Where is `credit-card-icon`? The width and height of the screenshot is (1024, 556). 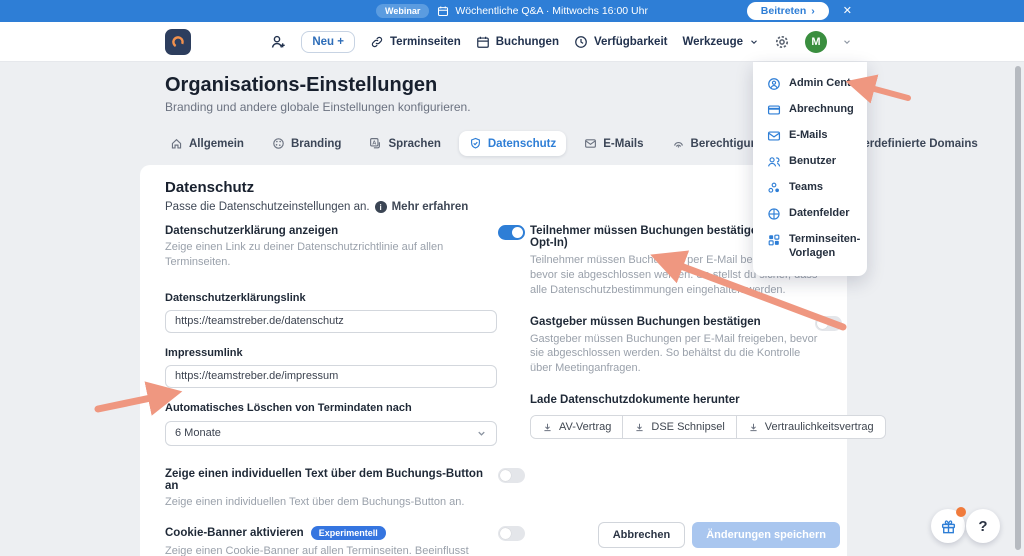 credit-card-icon is located at coordinates (774, 110).